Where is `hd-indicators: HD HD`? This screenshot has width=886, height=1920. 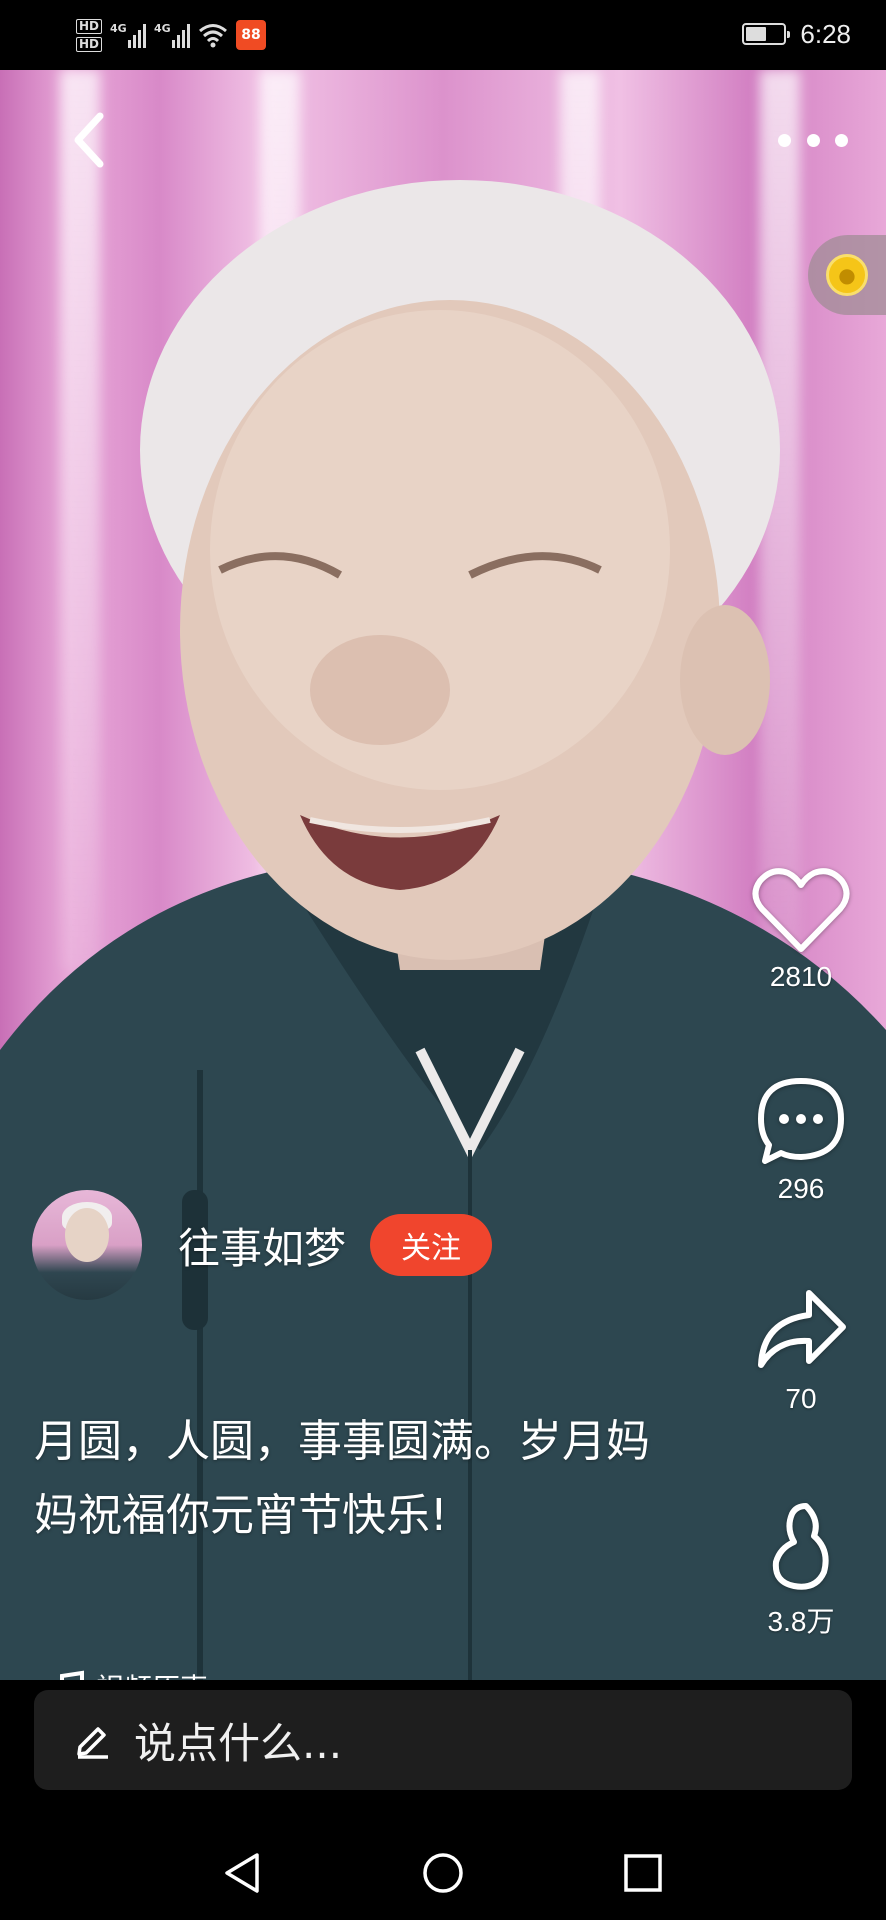
hd-indicators: HD HD is located at coordinates (89, 35).